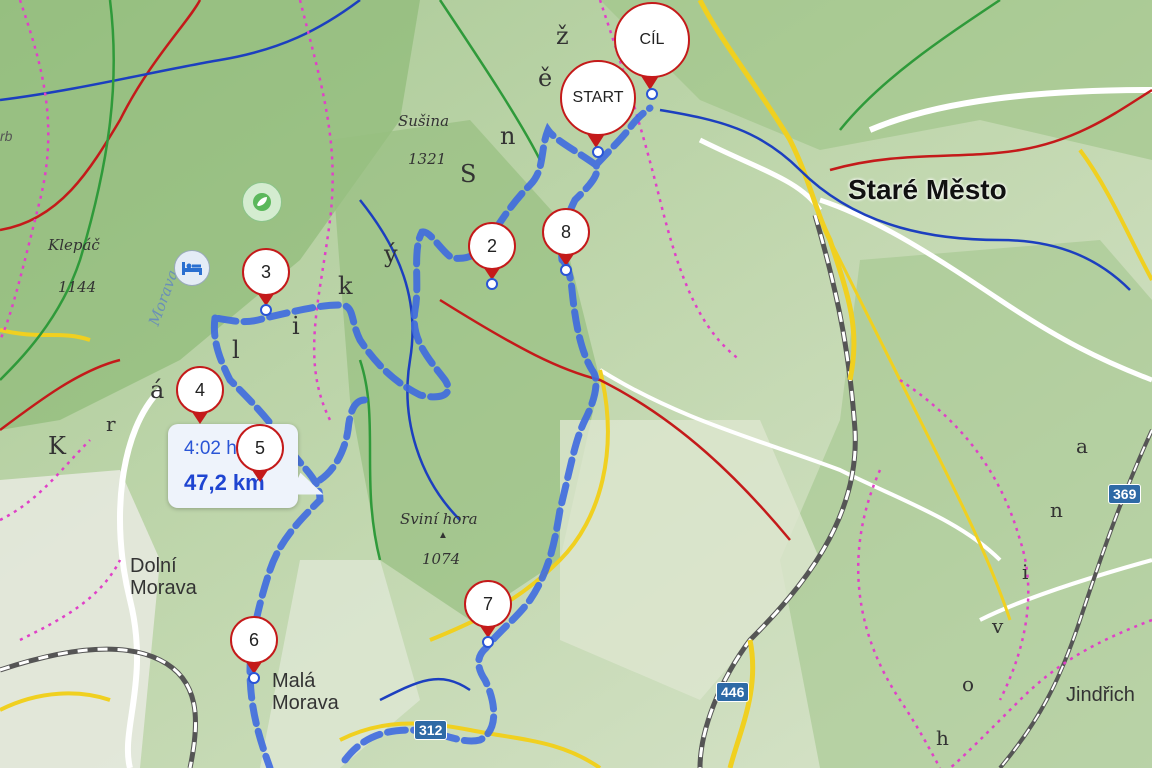 The height and width of the screenshot is (768, 1152). I want to click on waypoint-marker-2: 2, so click(492, 256).